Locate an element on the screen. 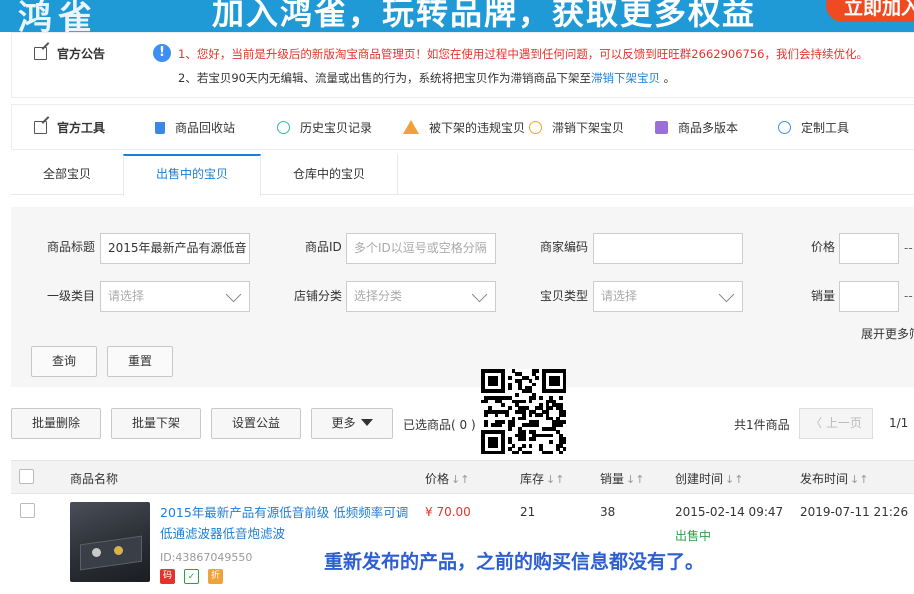 This screenshot has width=914, height=594. batch-delete-button: 批量删除 is located at coordinates (56, 423).